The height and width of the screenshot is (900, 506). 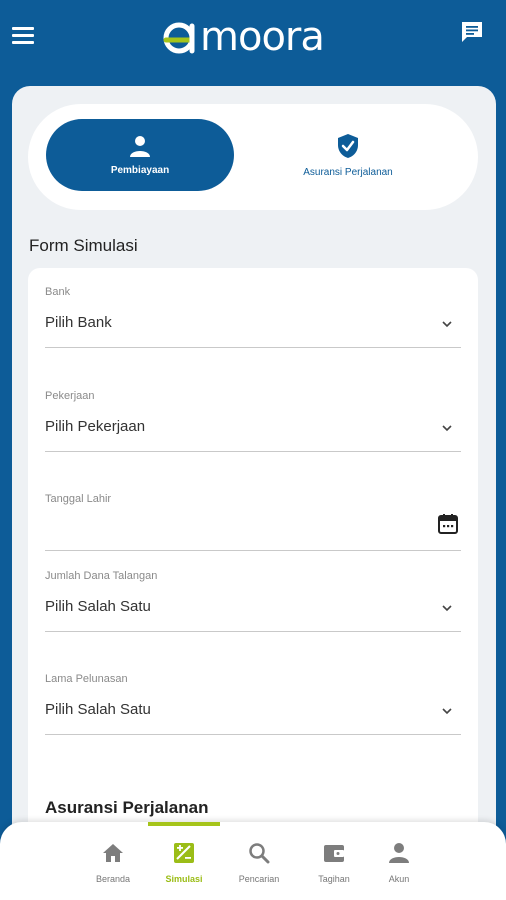 I want to click on nav-label: Pencarian, so click(x=259, y=879).